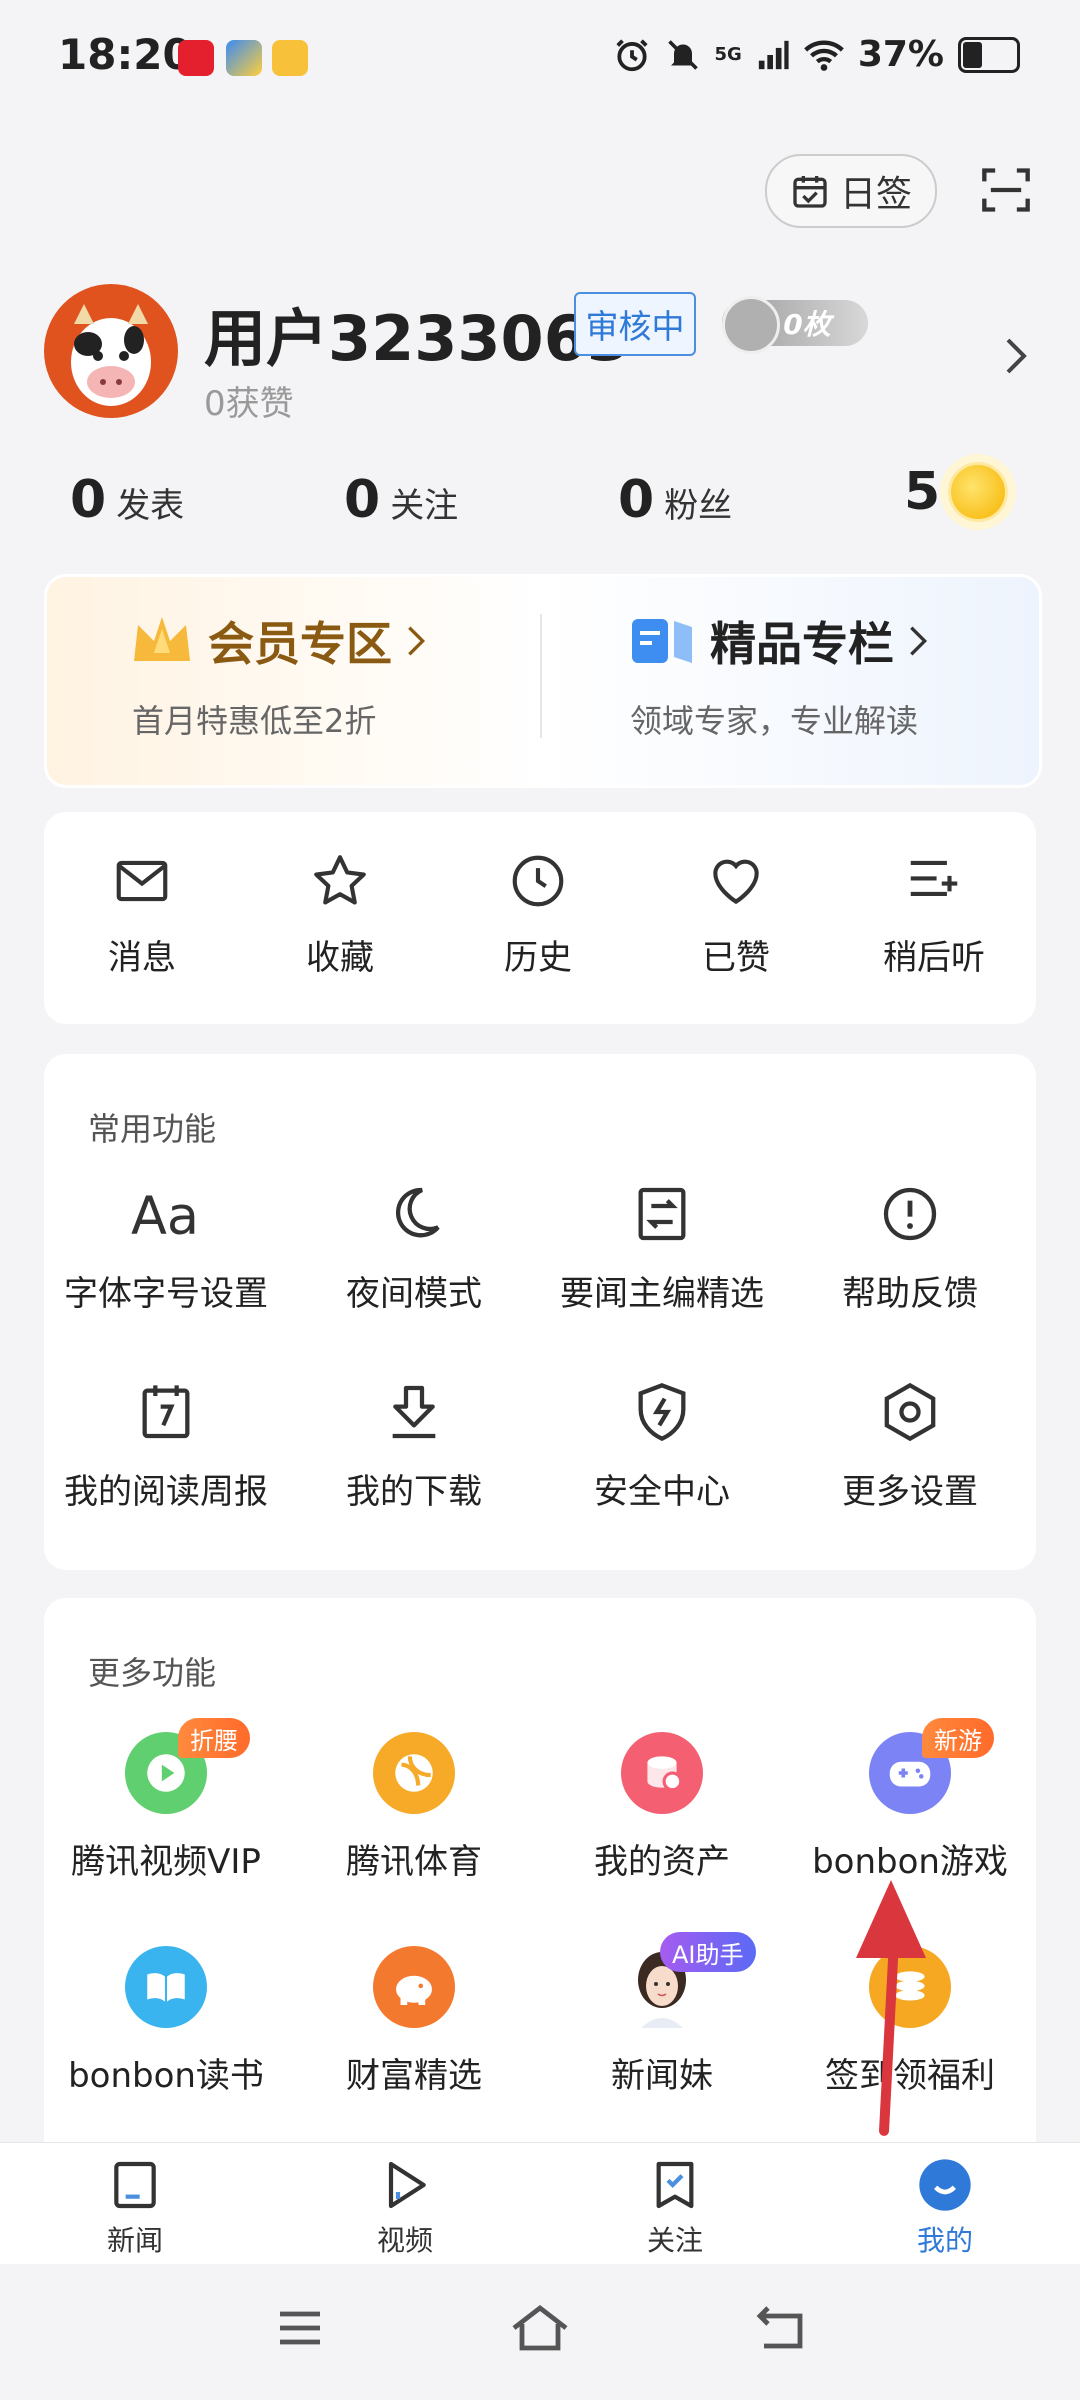  I want to click on feature-checkin-rewards: 签到领福利, so click(910, 2021).